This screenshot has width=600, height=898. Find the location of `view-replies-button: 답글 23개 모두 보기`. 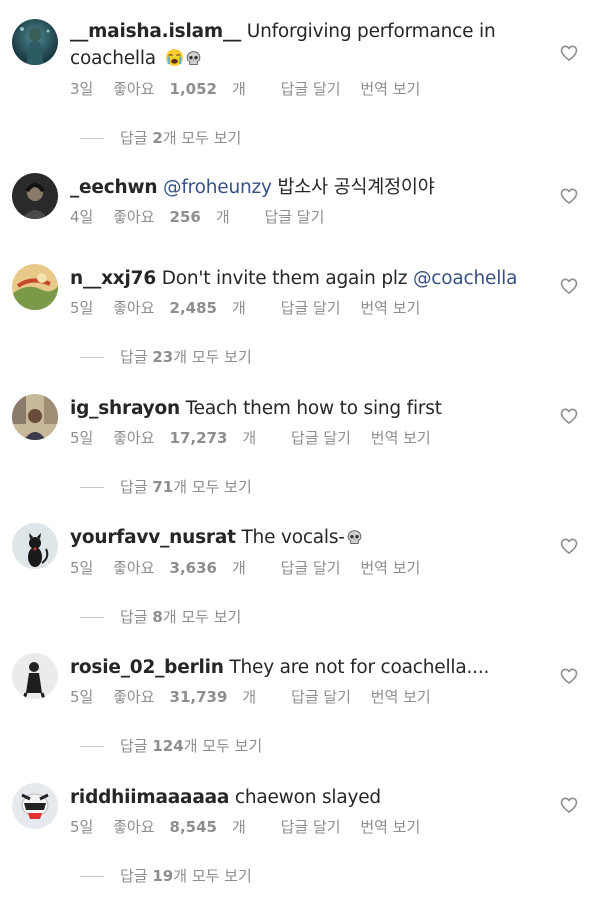

view-replies-button: 답글 23개 모두 보기 is located at coordinates (166, 357).